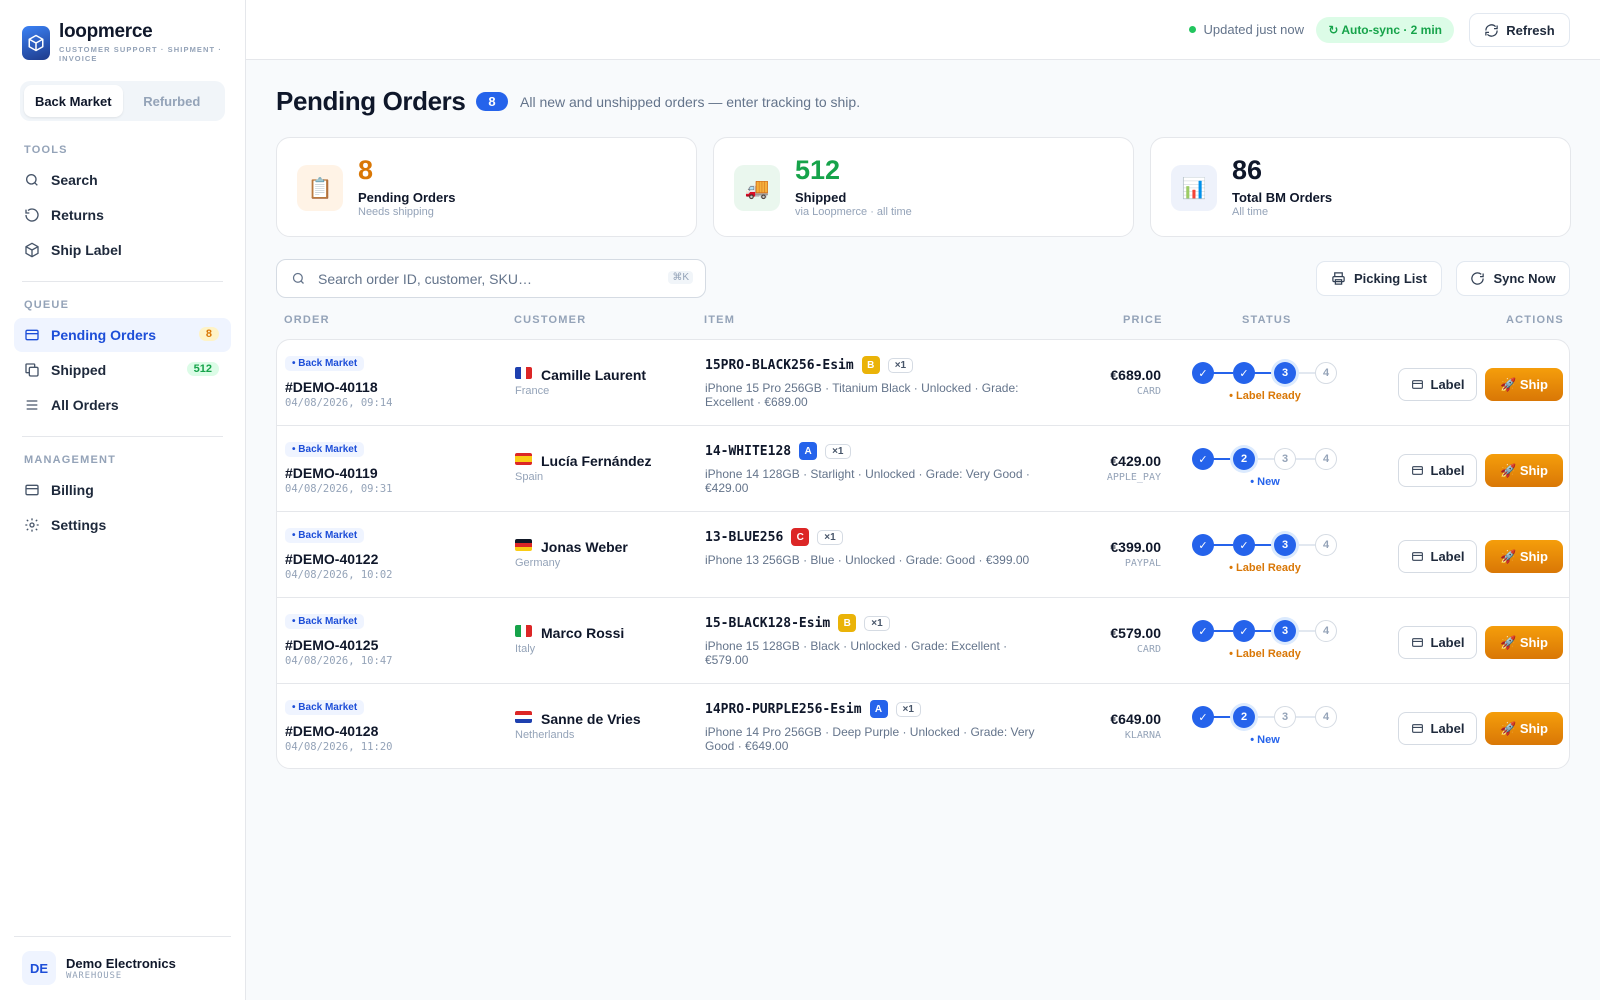  What do you see at coordinates (523, 373) in the screenshot?
I see `flag-icon` at bounding box center [523, 373].